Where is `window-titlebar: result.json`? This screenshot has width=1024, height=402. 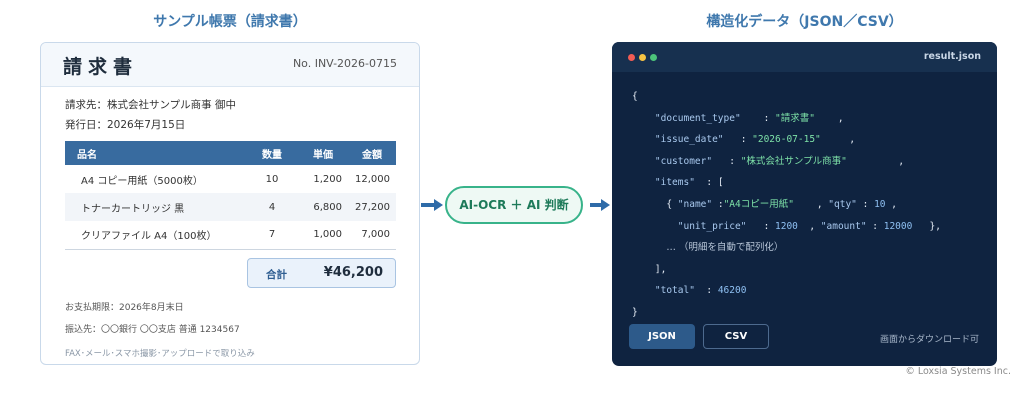 window-titlebar: result.json is located at coordinates (804, 57).